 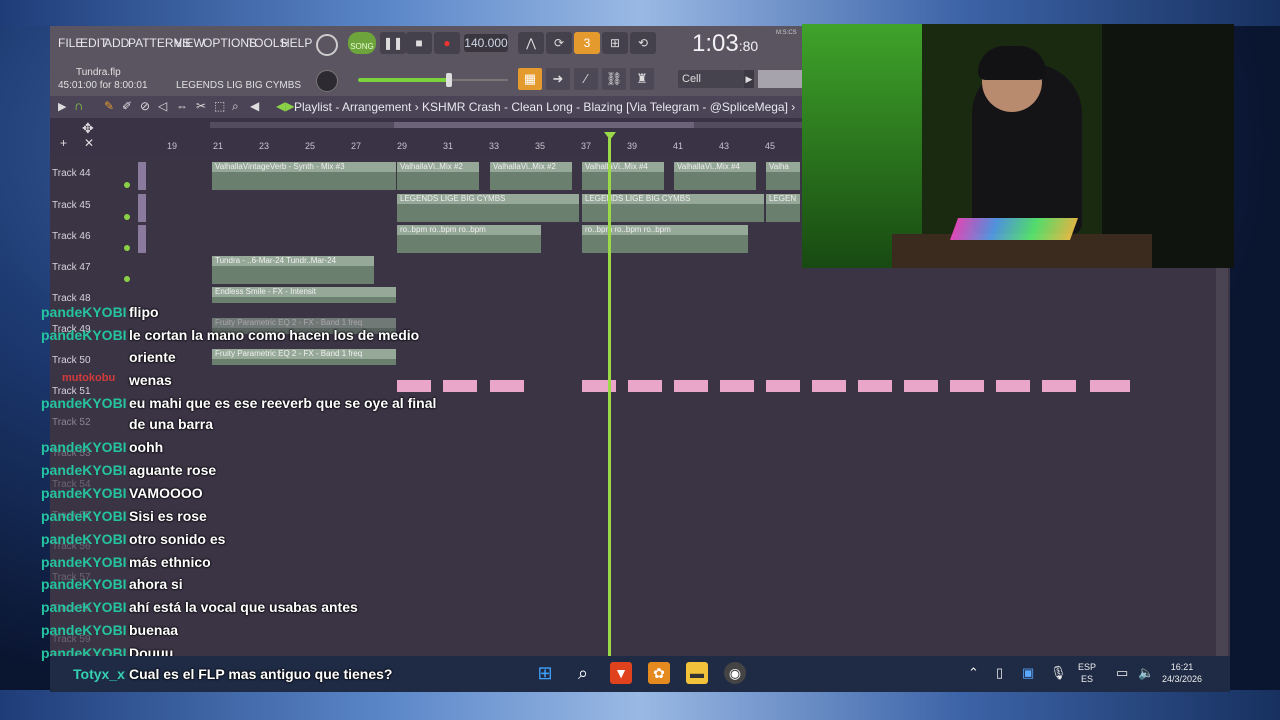 What do you see at coordinates (583, 673) in the screenshot?
I see `search-icon: ⌕` at bounding box center [583, 673].